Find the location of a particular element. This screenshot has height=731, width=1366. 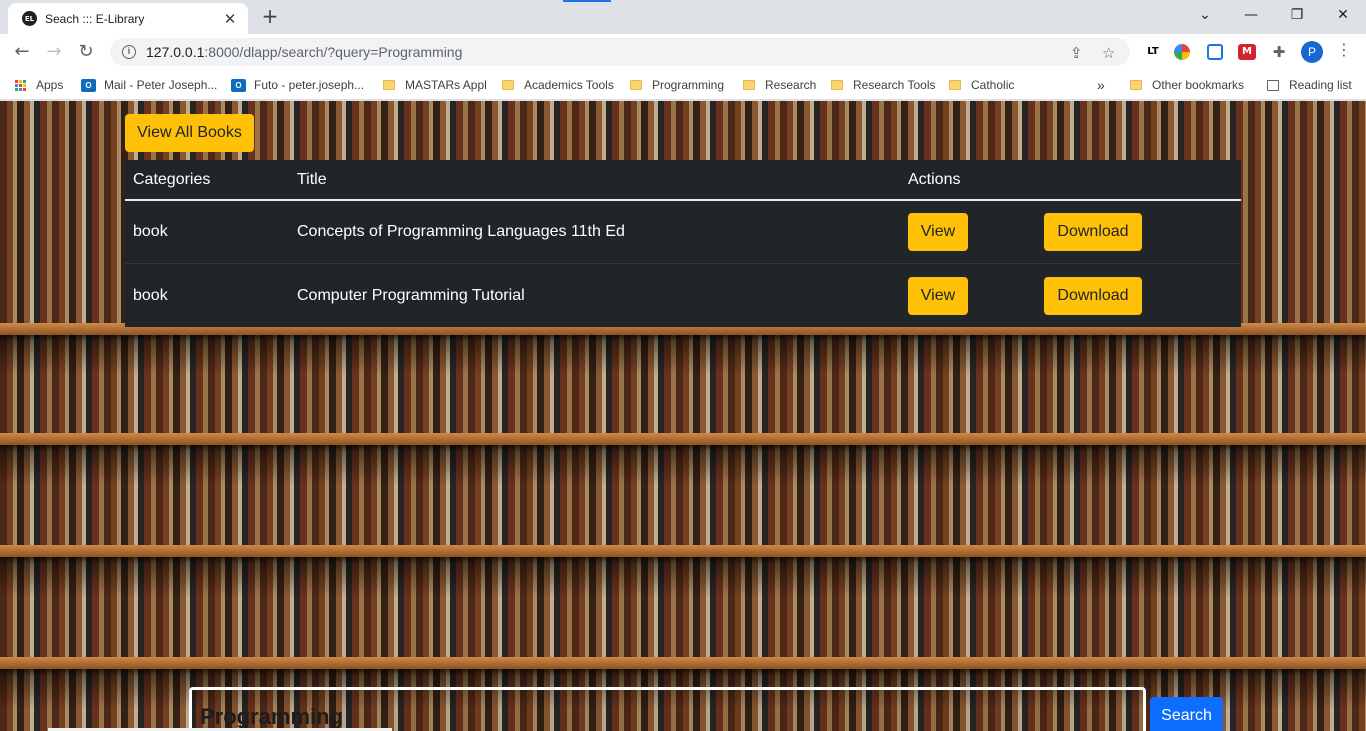

bookmark-research-tools: Research Tools is located at coordinates (883, 85).